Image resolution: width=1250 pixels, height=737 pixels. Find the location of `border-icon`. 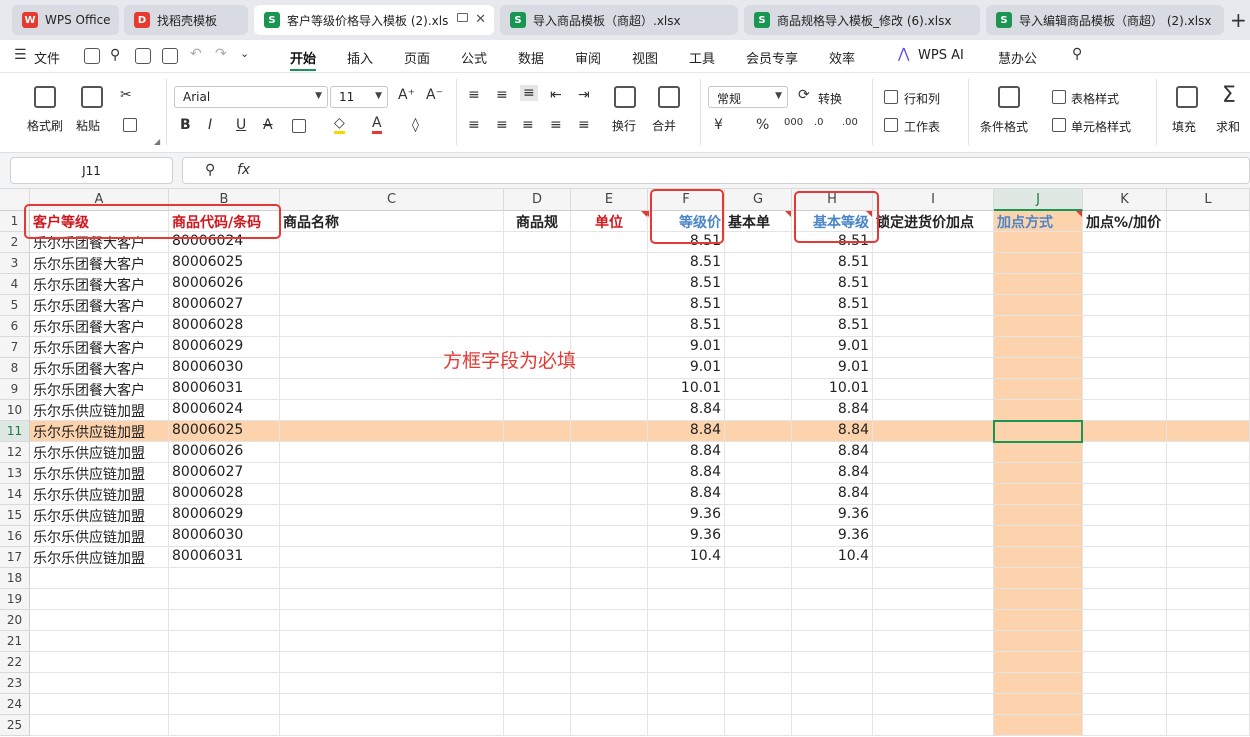

border-icon is located at coordinates (299, 126).